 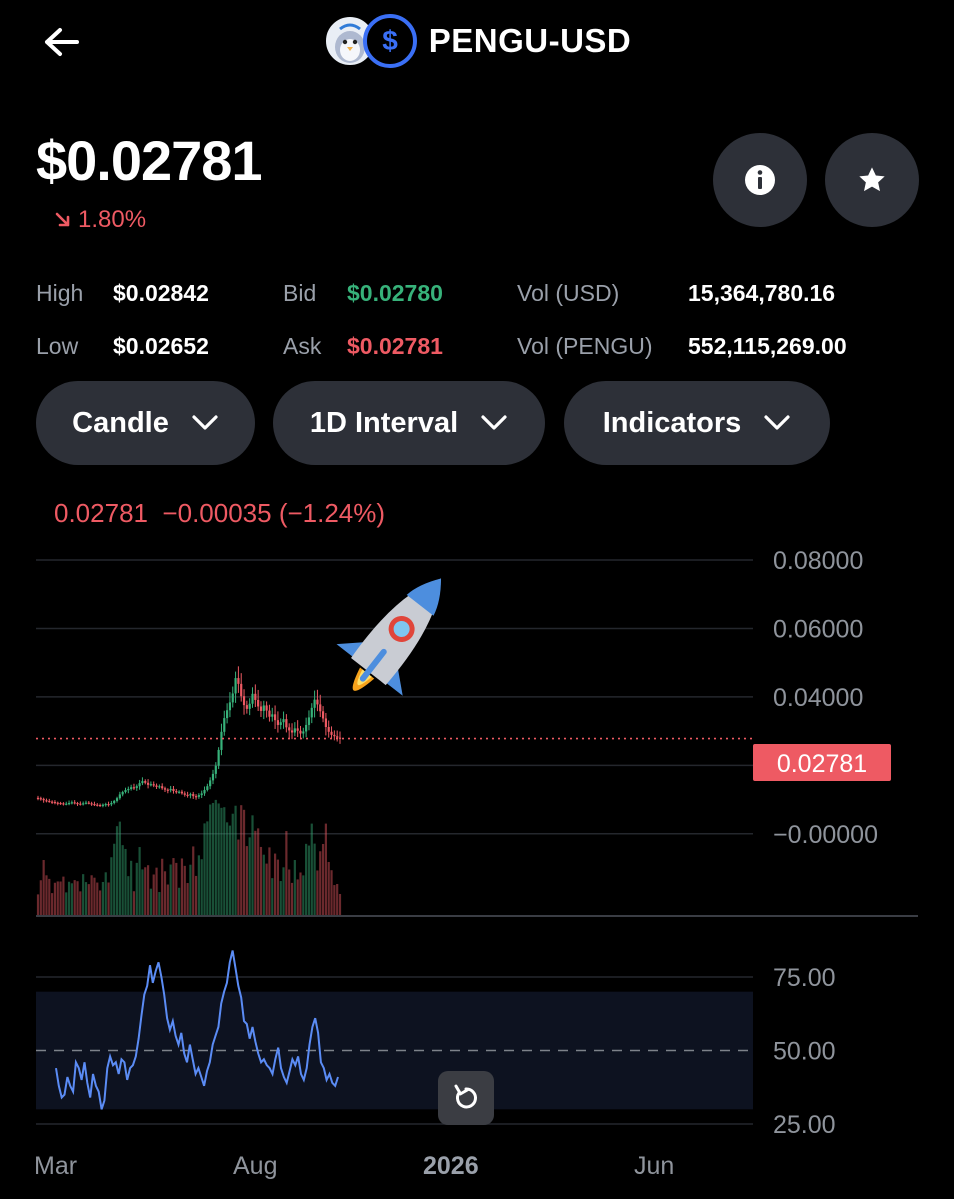 I want to click on price-change: 1.80%, so click(x=100, y=220).